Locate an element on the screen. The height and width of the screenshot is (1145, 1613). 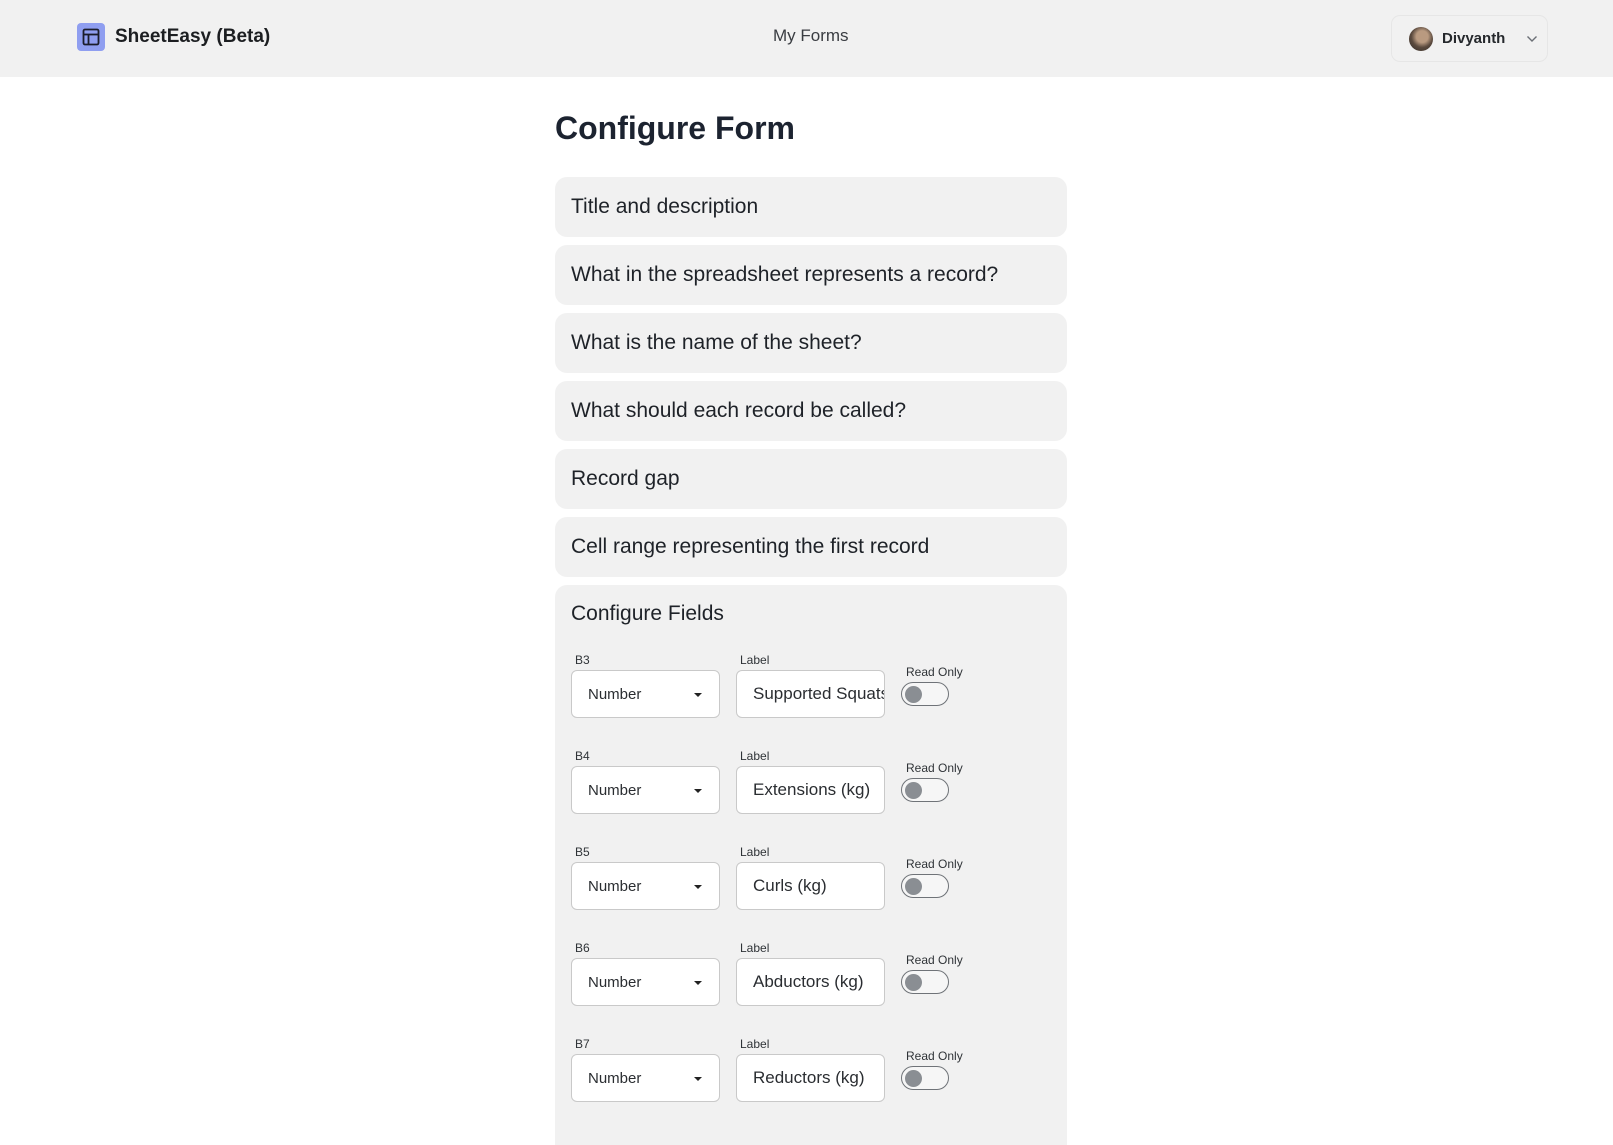
top-navbar: SheetEasy (Beta) My Forms Divyanth is located at coordinates (806, 38).